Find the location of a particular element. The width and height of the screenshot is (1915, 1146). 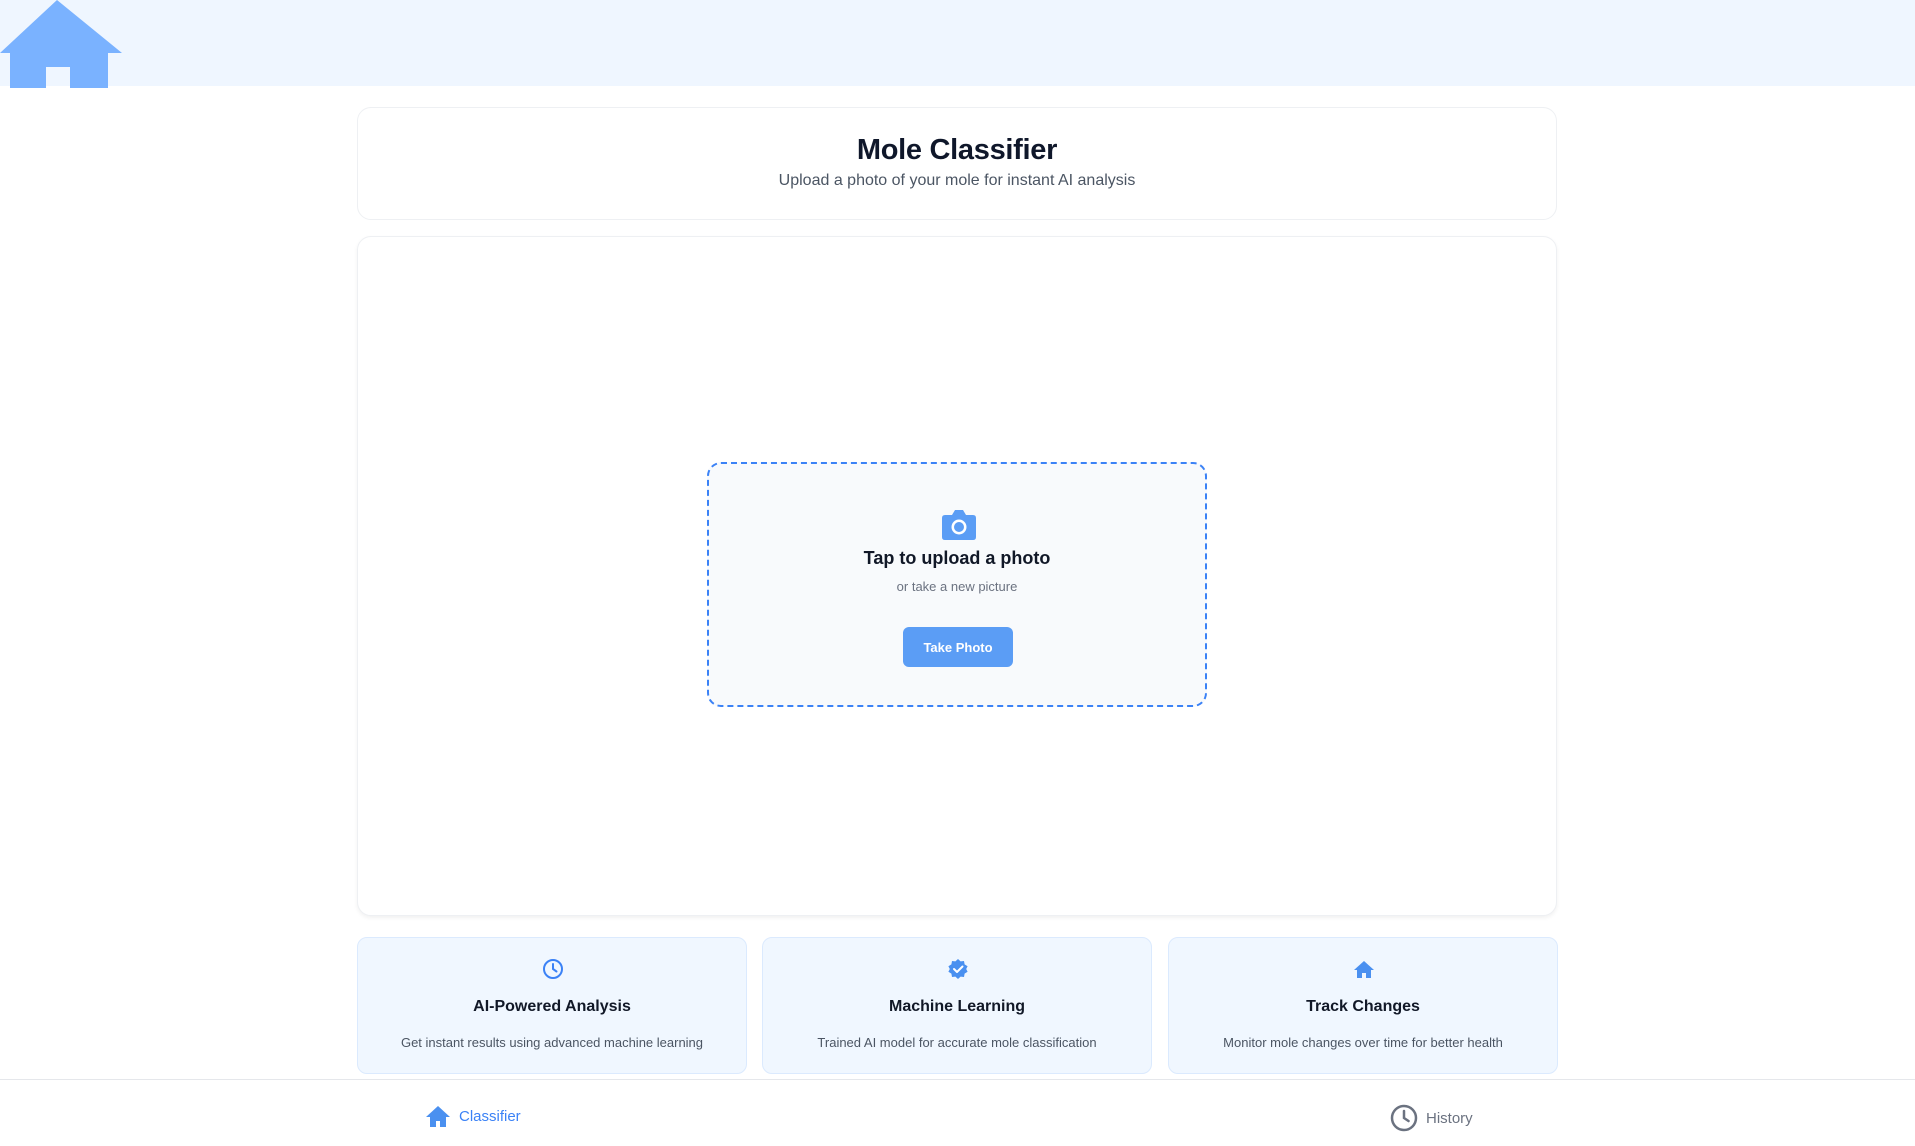

page-title: Mole Classifier is located at coordinates (957, 150).